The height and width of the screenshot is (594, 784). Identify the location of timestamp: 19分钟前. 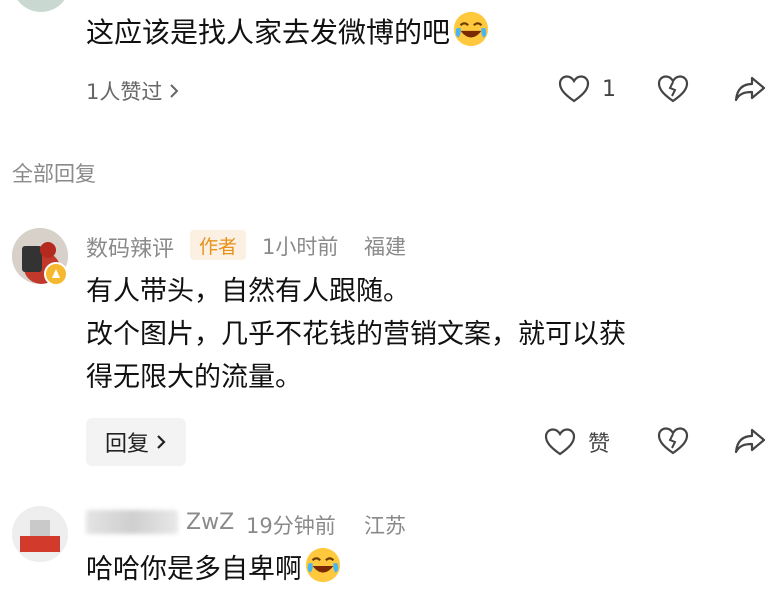
(291, 526).